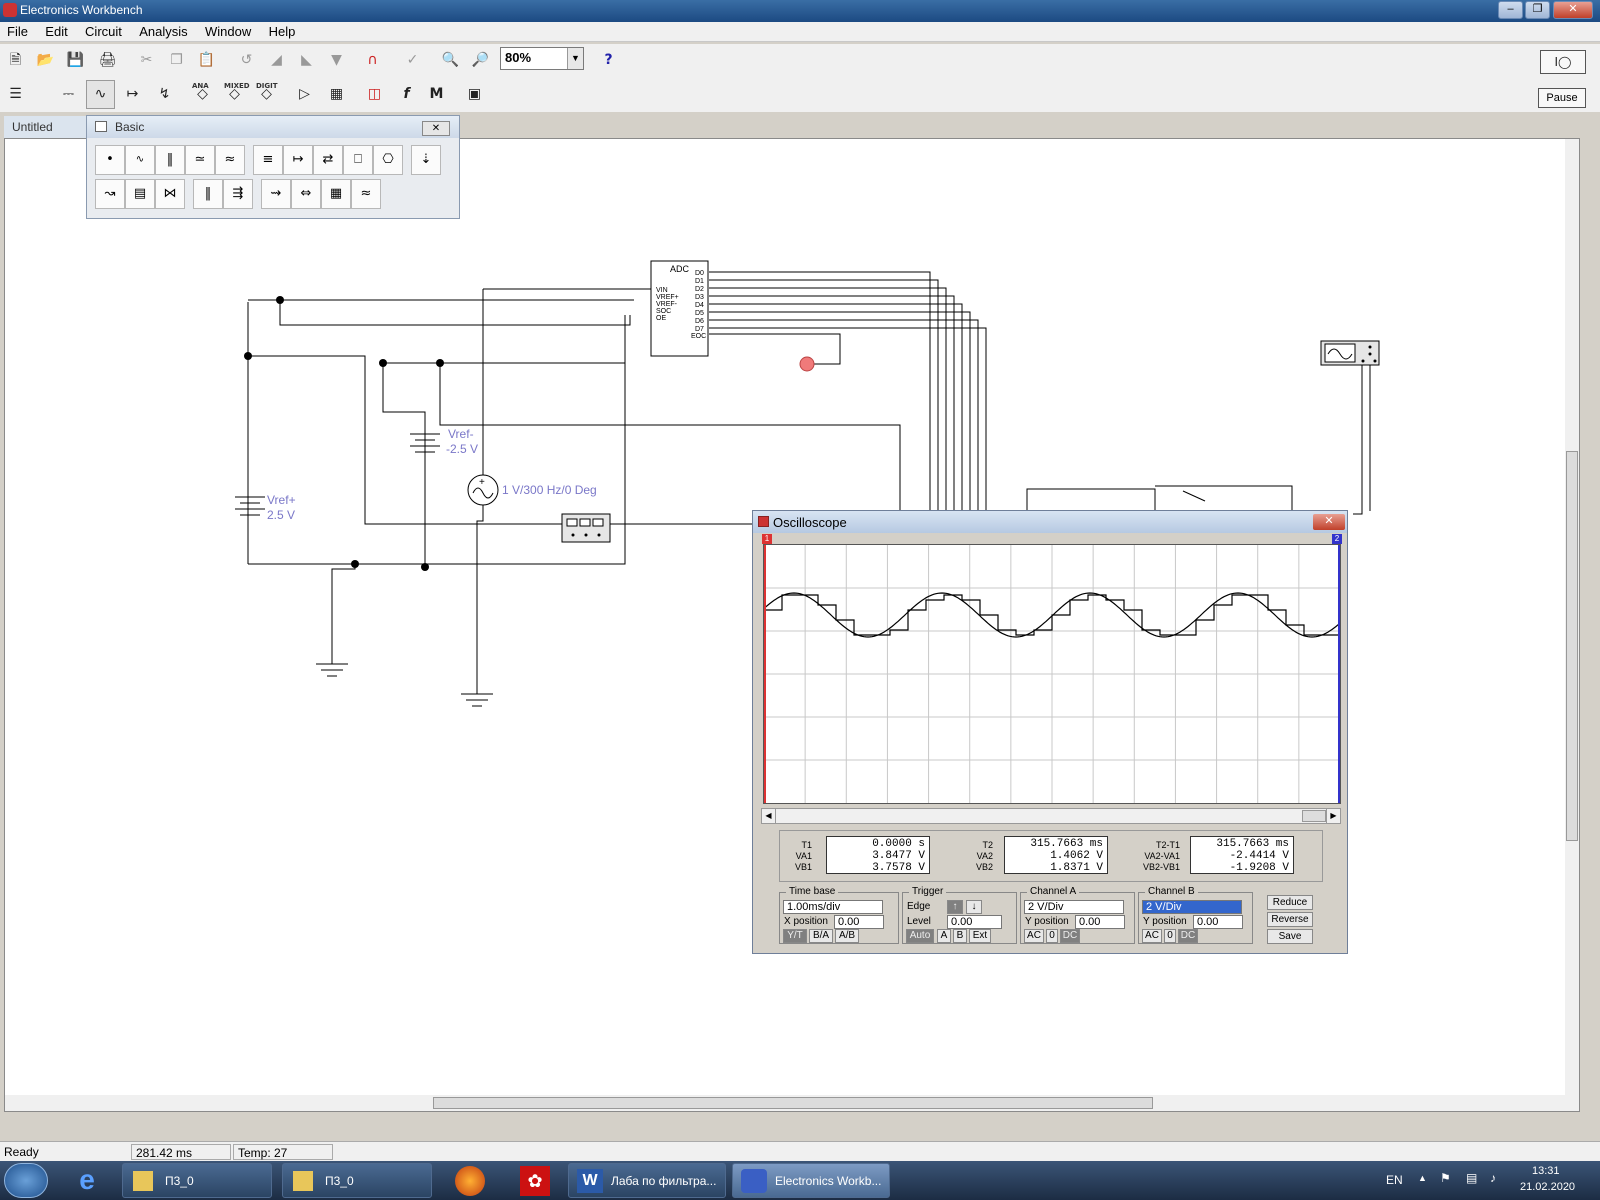  I want to click on trigger-ext-button: Ext, so click(980, 936).